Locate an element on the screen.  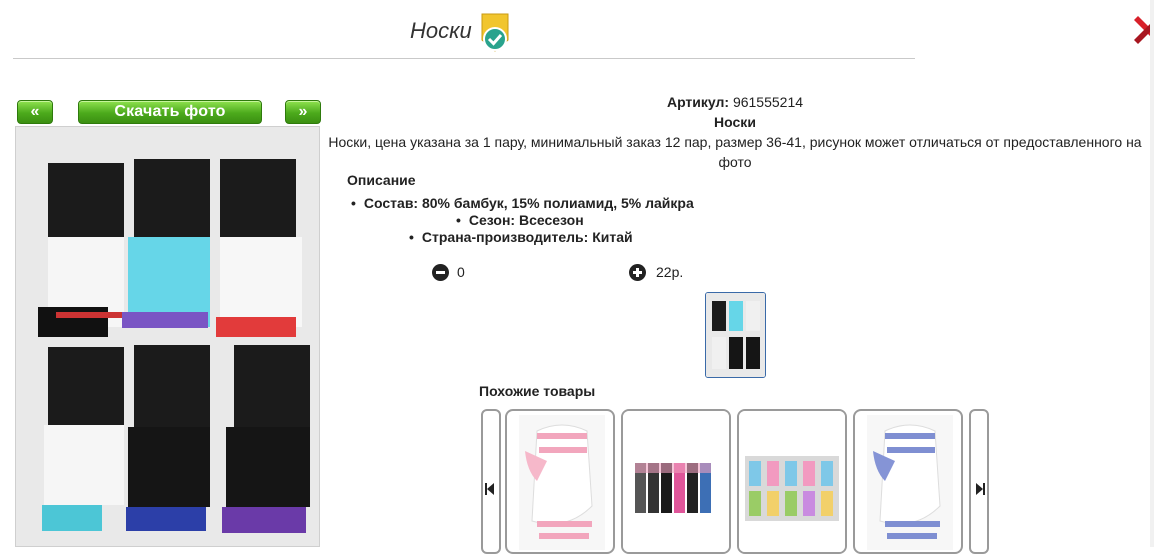
article-value: 961555214 is located at coordinates (768, 102).